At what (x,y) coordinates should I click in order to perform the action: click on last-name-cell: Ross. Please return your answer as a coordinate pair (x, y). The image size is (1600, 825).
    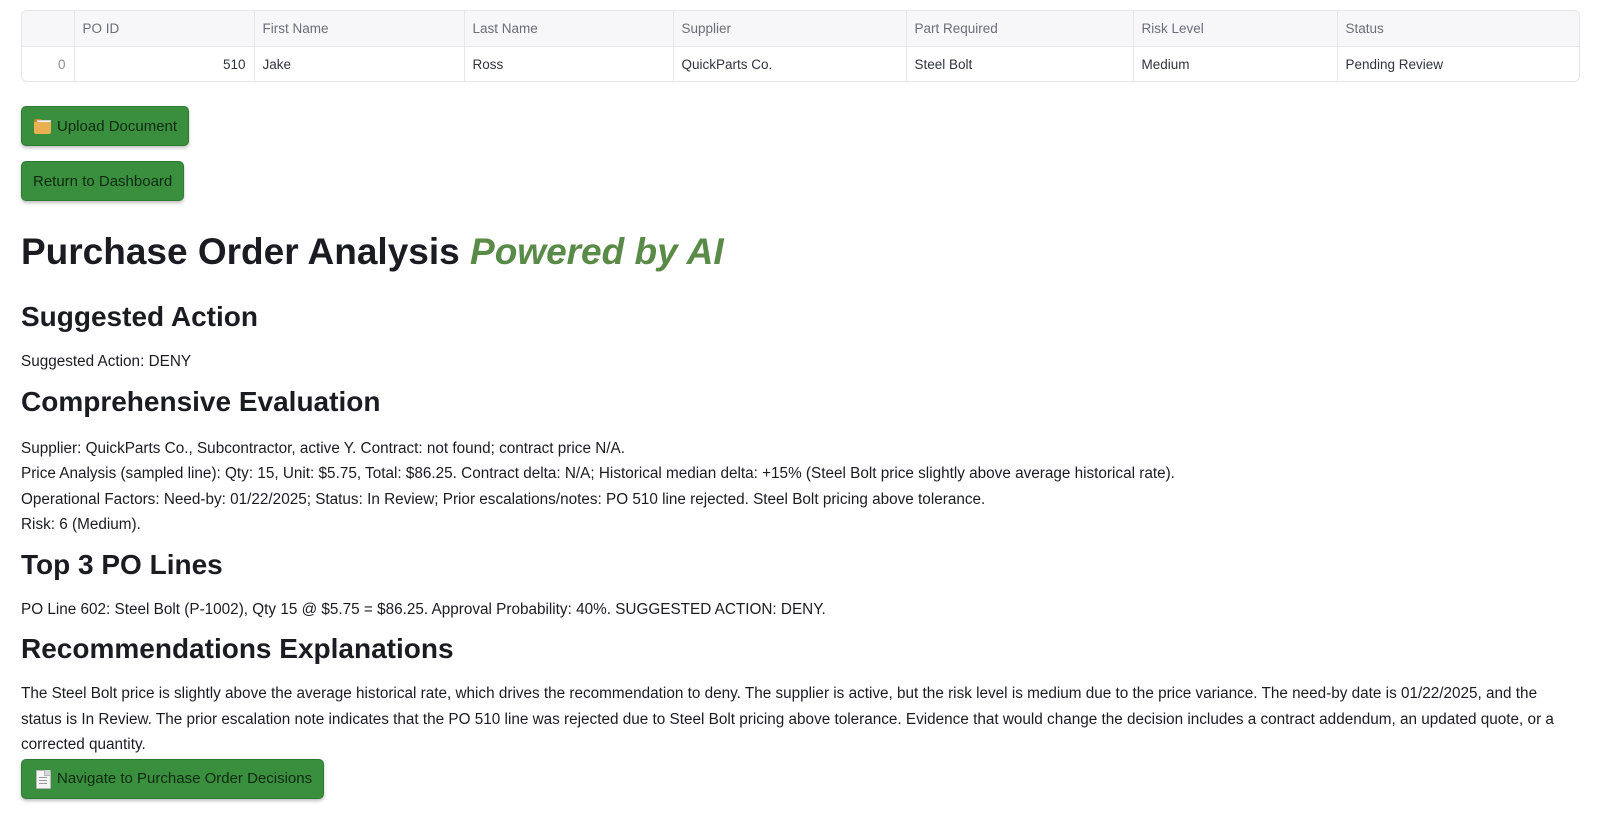
    Looking at the image, I should click on (569, 63).